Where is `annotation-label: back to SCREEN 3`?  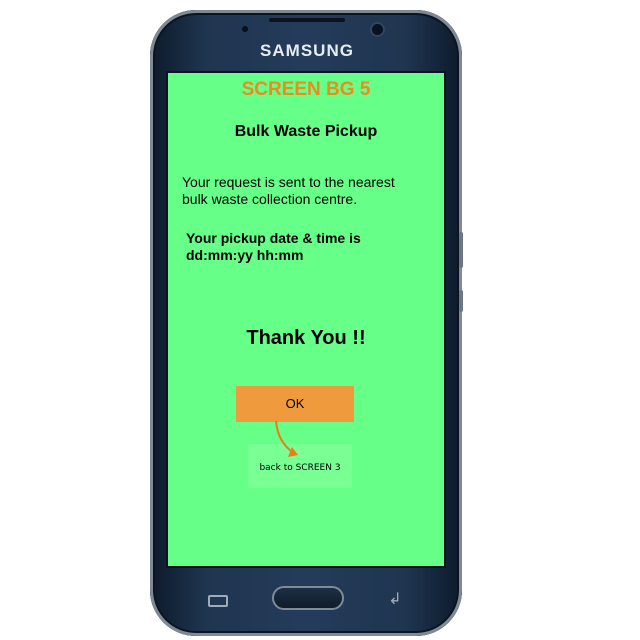 annotation-label: back to SCREEN 3 is located at coordinates (300, 468).